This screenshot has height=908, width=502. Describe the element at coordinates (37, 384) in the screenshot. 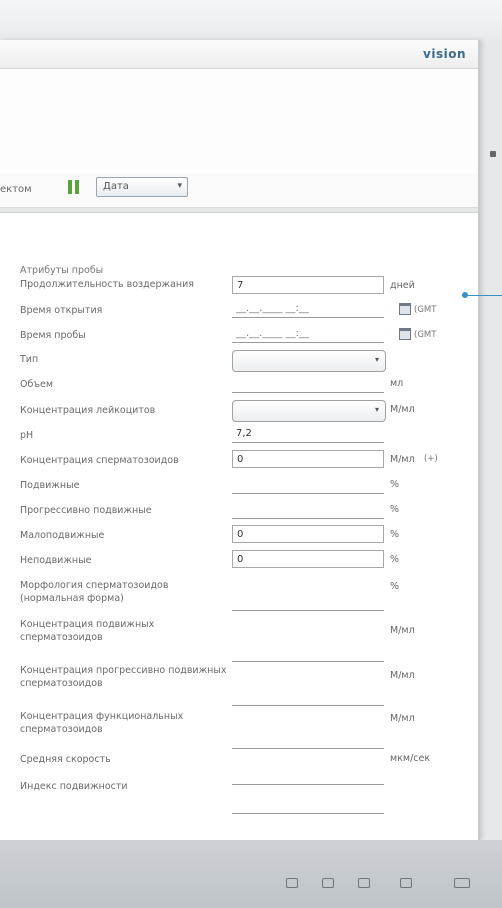

I see `field-label: Объем` at that location.